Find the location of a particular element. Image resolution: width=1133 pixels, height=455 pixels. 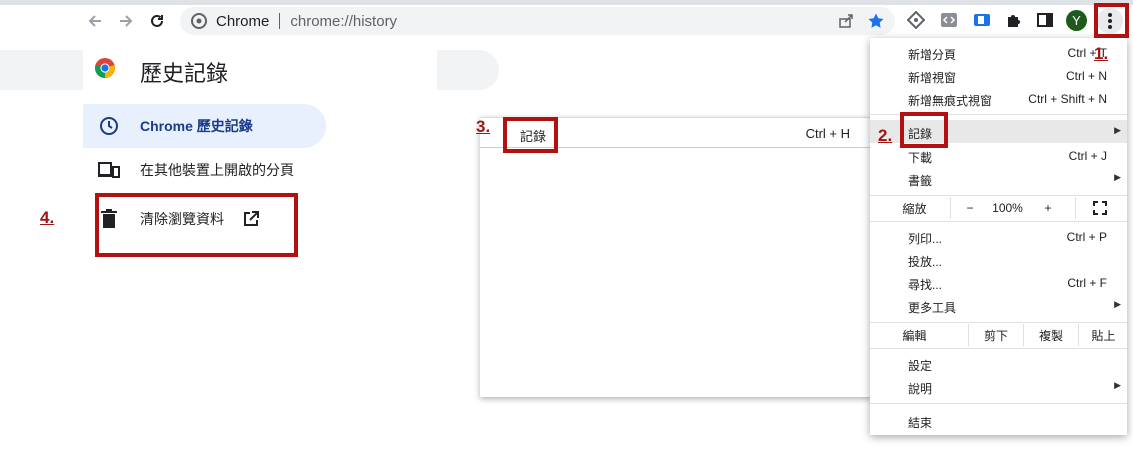

zoom-row: 縮放 − 100% + is located at coordinates (998, 208).